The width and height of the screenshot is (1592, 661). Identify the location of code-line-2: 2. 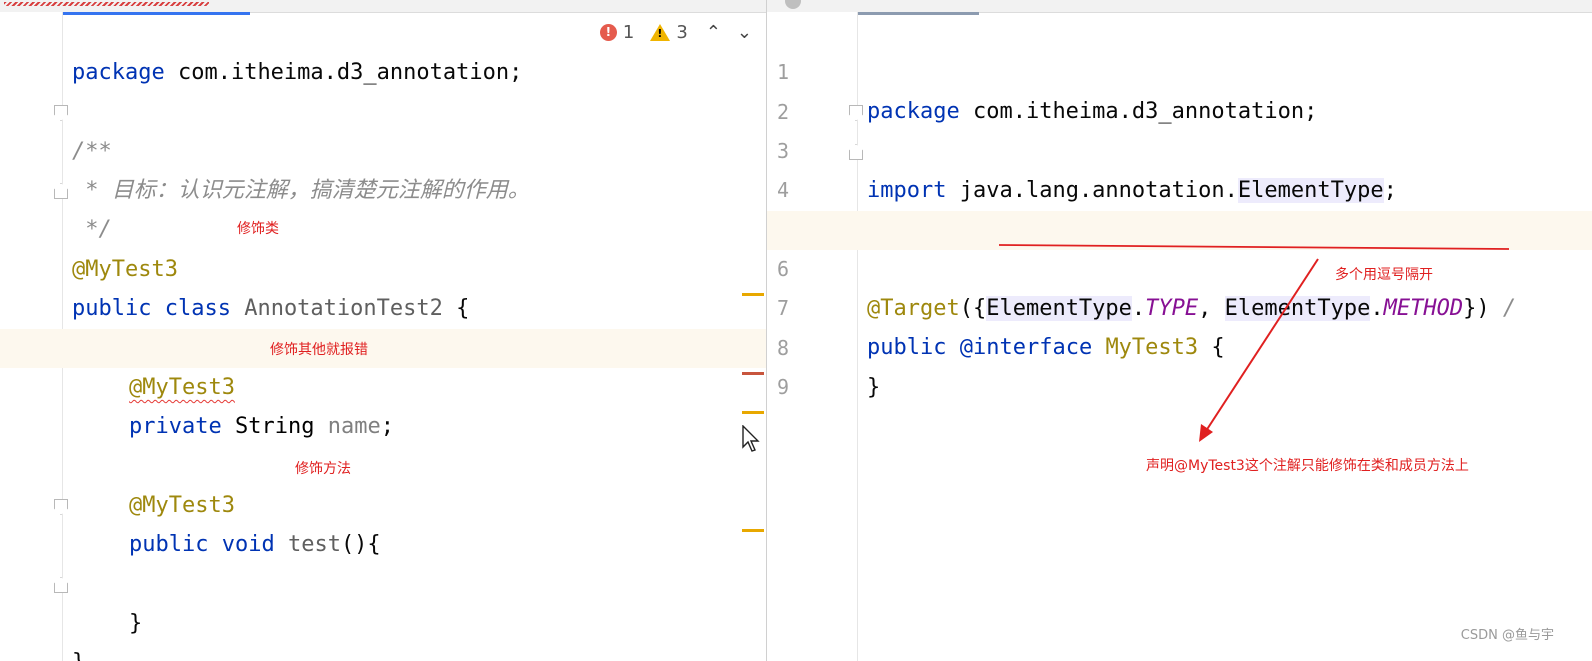
(1179, 89).